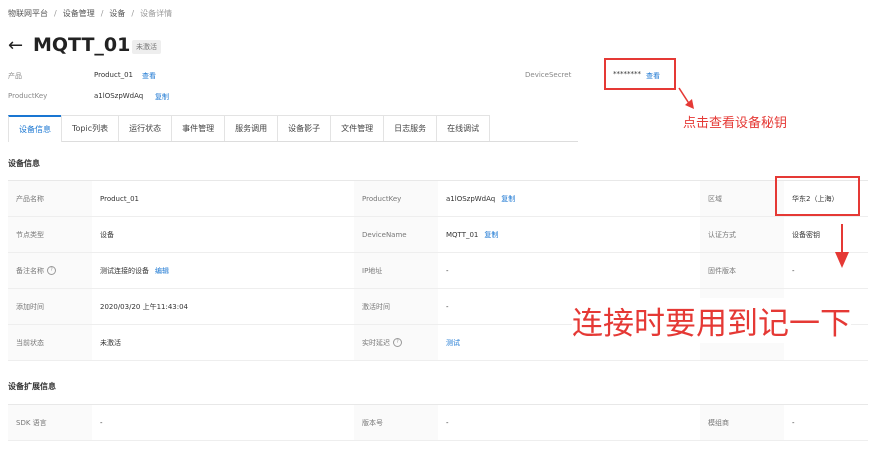 The height and width of the screenshot is (455, 880). I want to click on field-value-cell: a1lOSzpWdAq 复制, so click(569, 198).